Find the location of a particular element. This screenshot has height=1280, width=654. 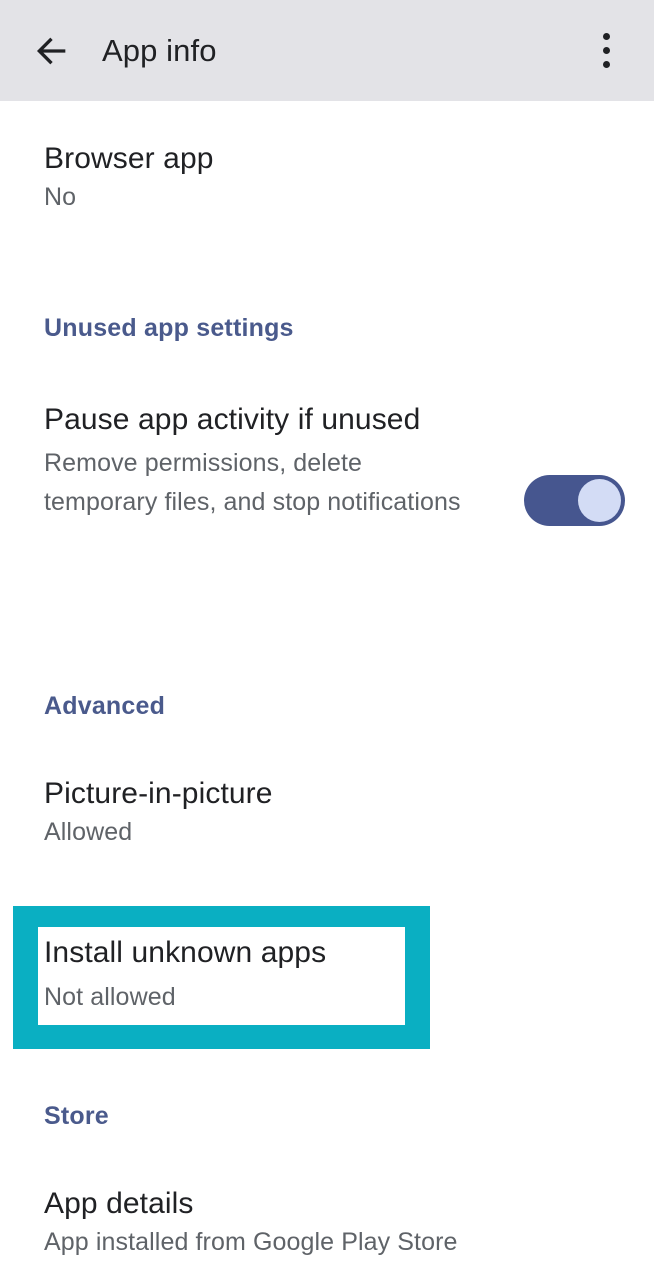

list-item-subtitle: Allowed is located at coordinates (88, 832).